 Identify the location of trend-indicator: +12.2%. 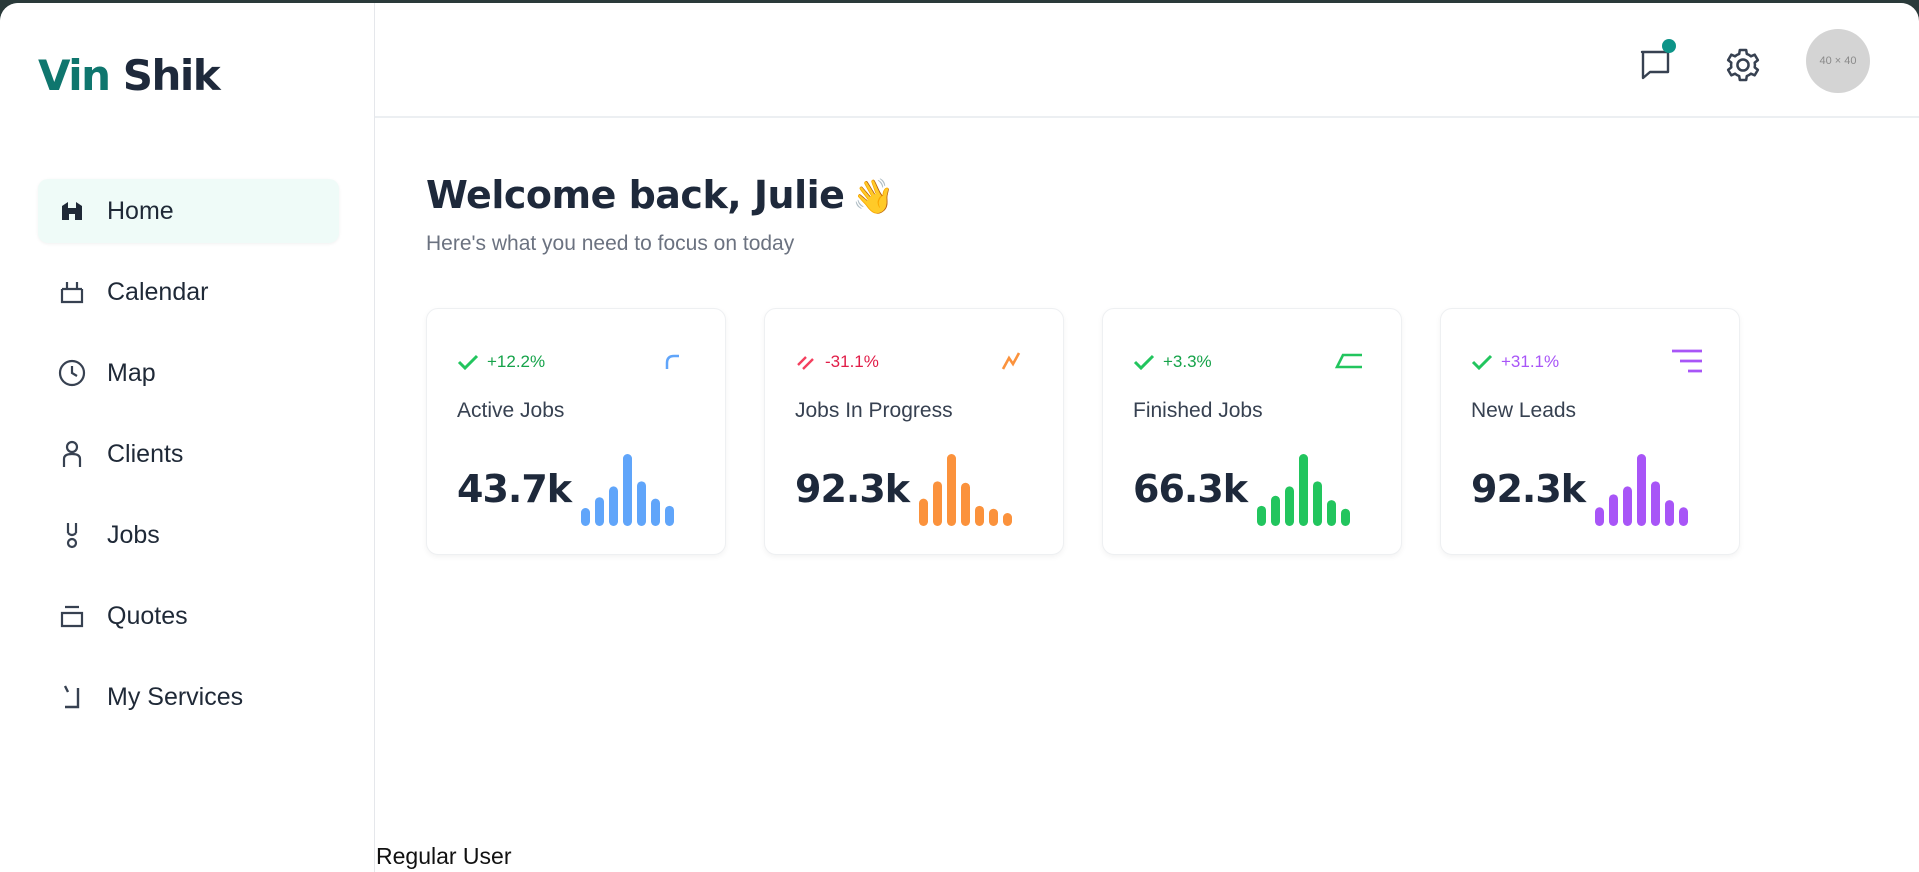
(501, 362).